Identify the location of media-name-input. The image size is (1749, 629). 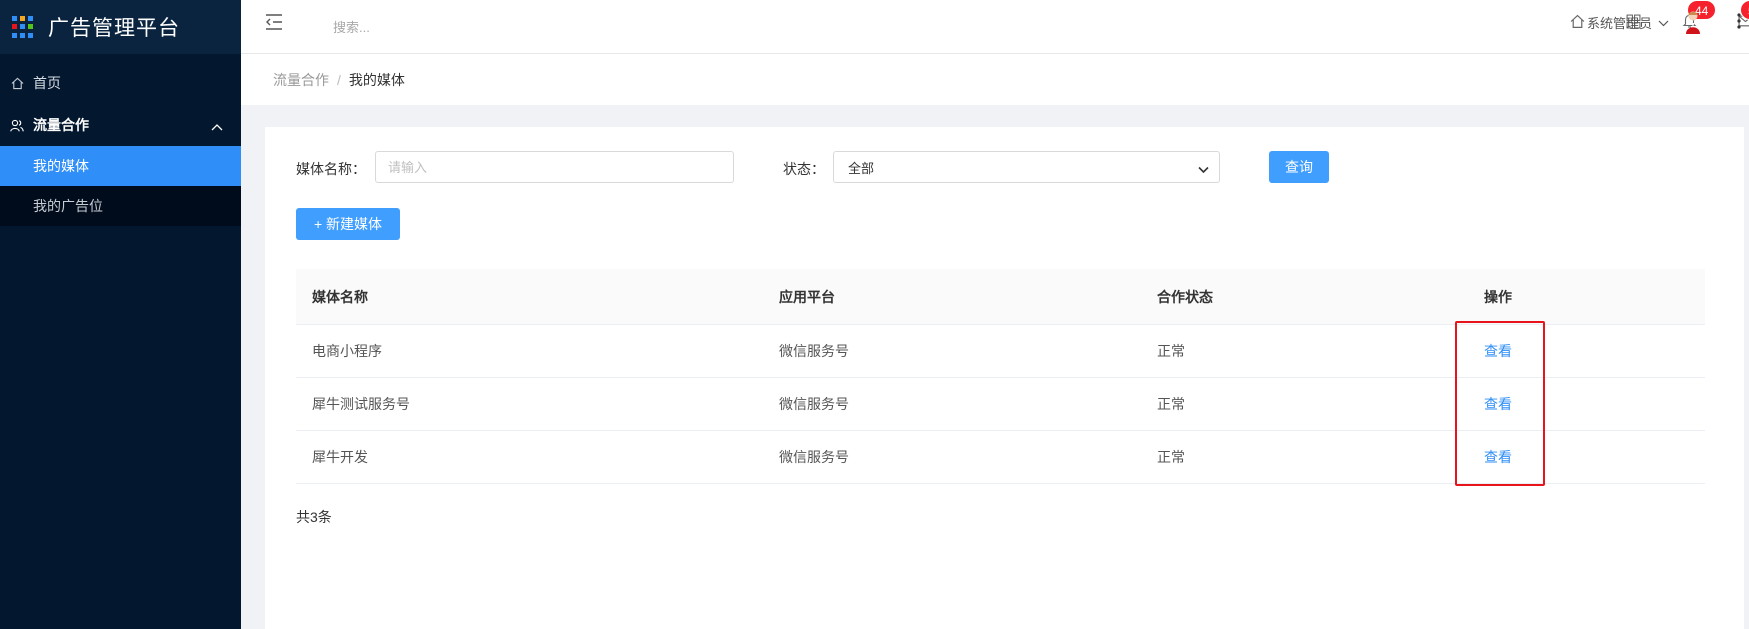
(554, 167).